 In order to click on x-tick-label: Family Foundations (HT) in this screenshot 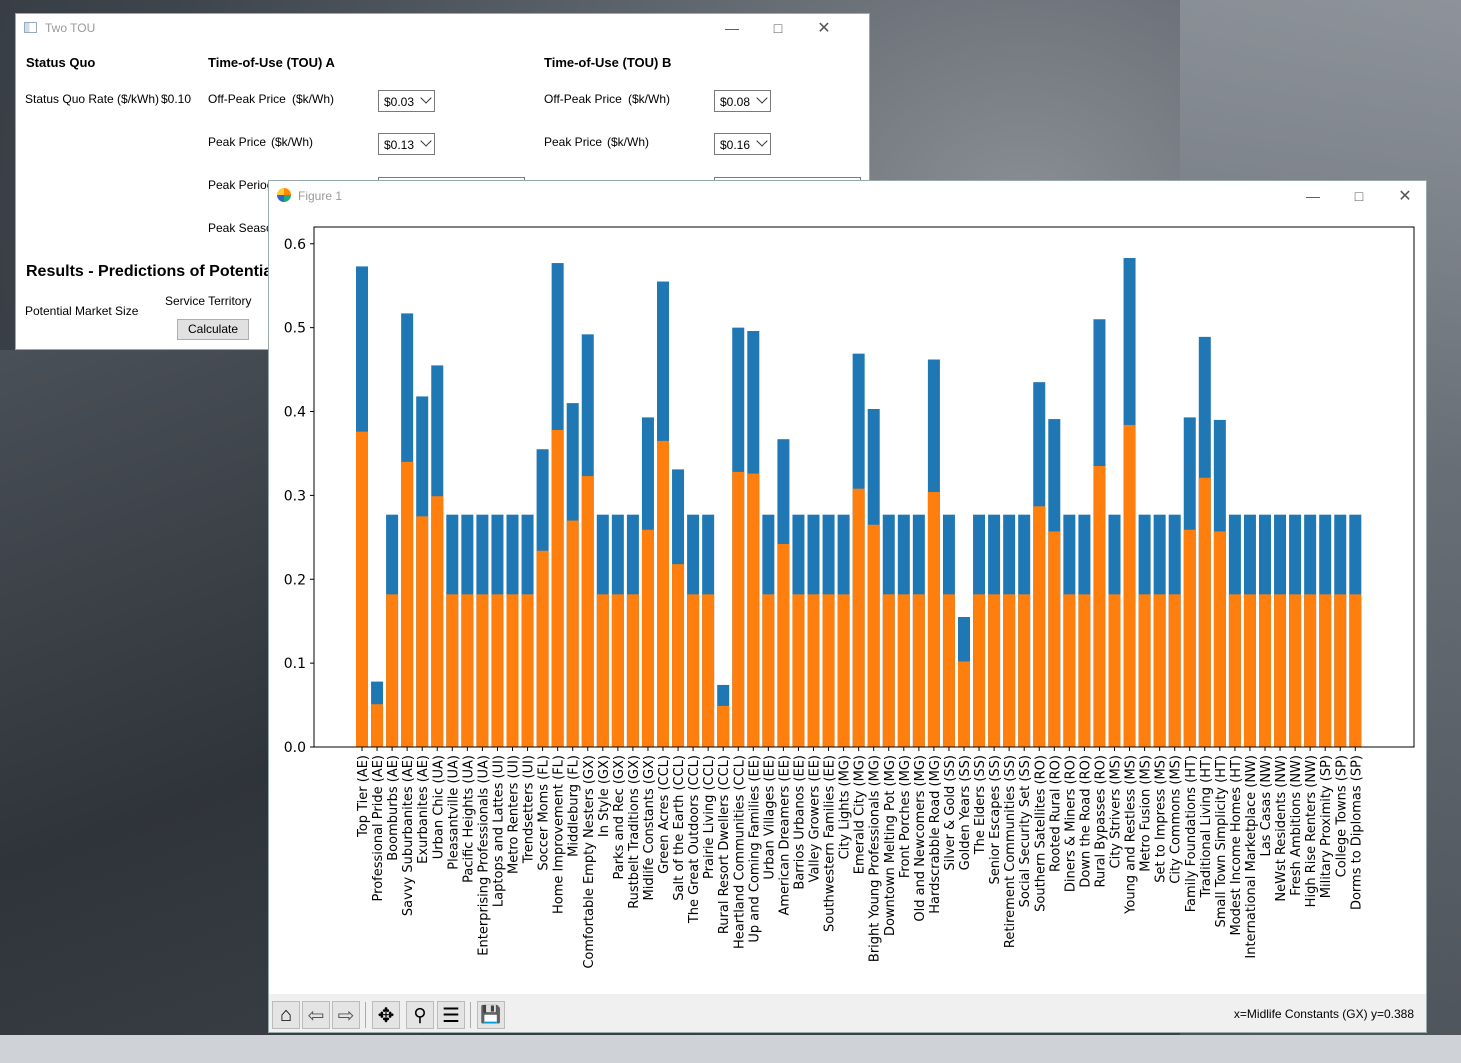, I will do `click(1191, 833)`.